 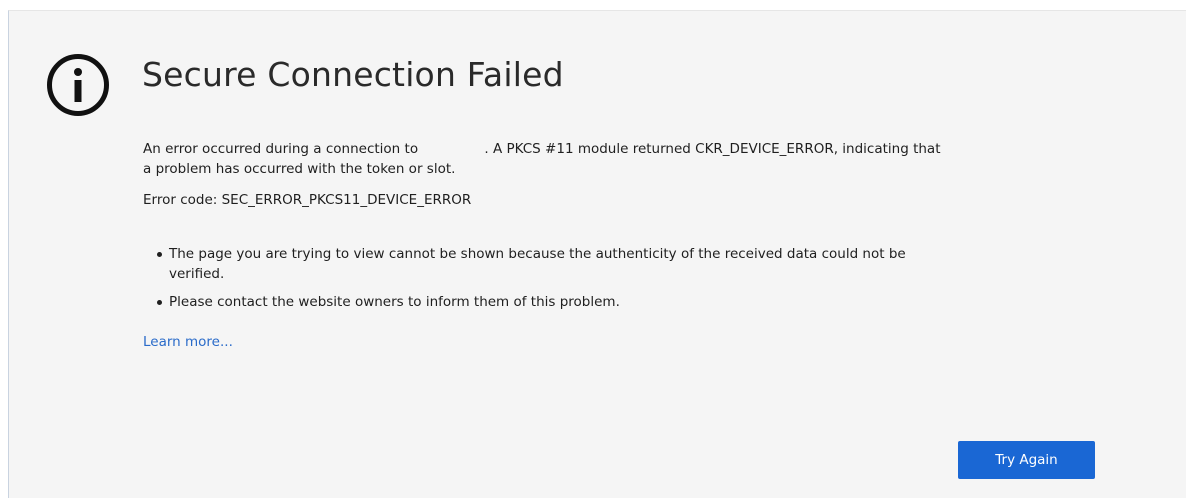 I want to click on page-title: Secure Connection Failed, so click(x=353, y=74).